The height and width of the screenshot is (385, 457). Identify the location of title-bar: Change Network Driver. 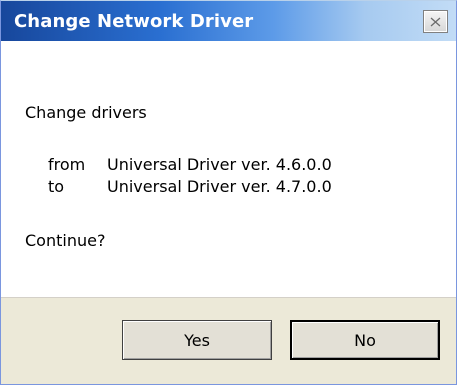
(228, 21).